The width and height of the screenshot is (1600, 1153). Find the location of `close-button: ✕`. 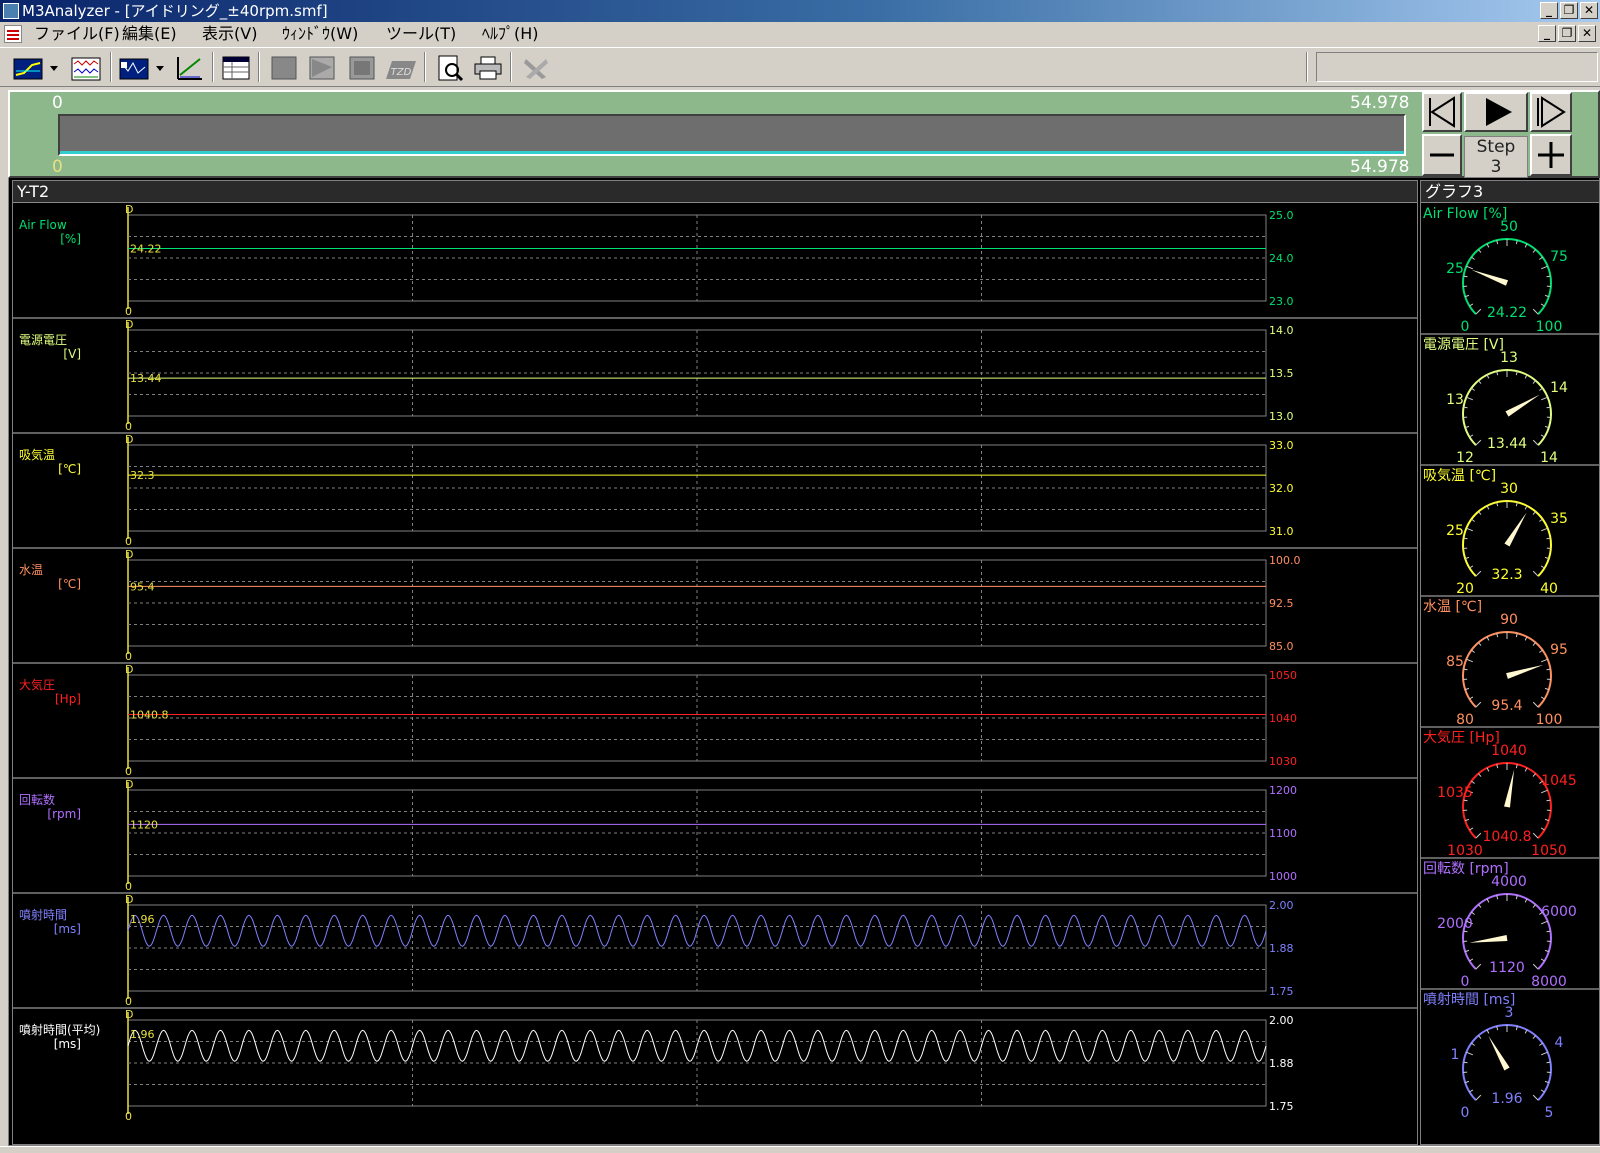

close-button: ✕ is located at coordinates (1589, 10).